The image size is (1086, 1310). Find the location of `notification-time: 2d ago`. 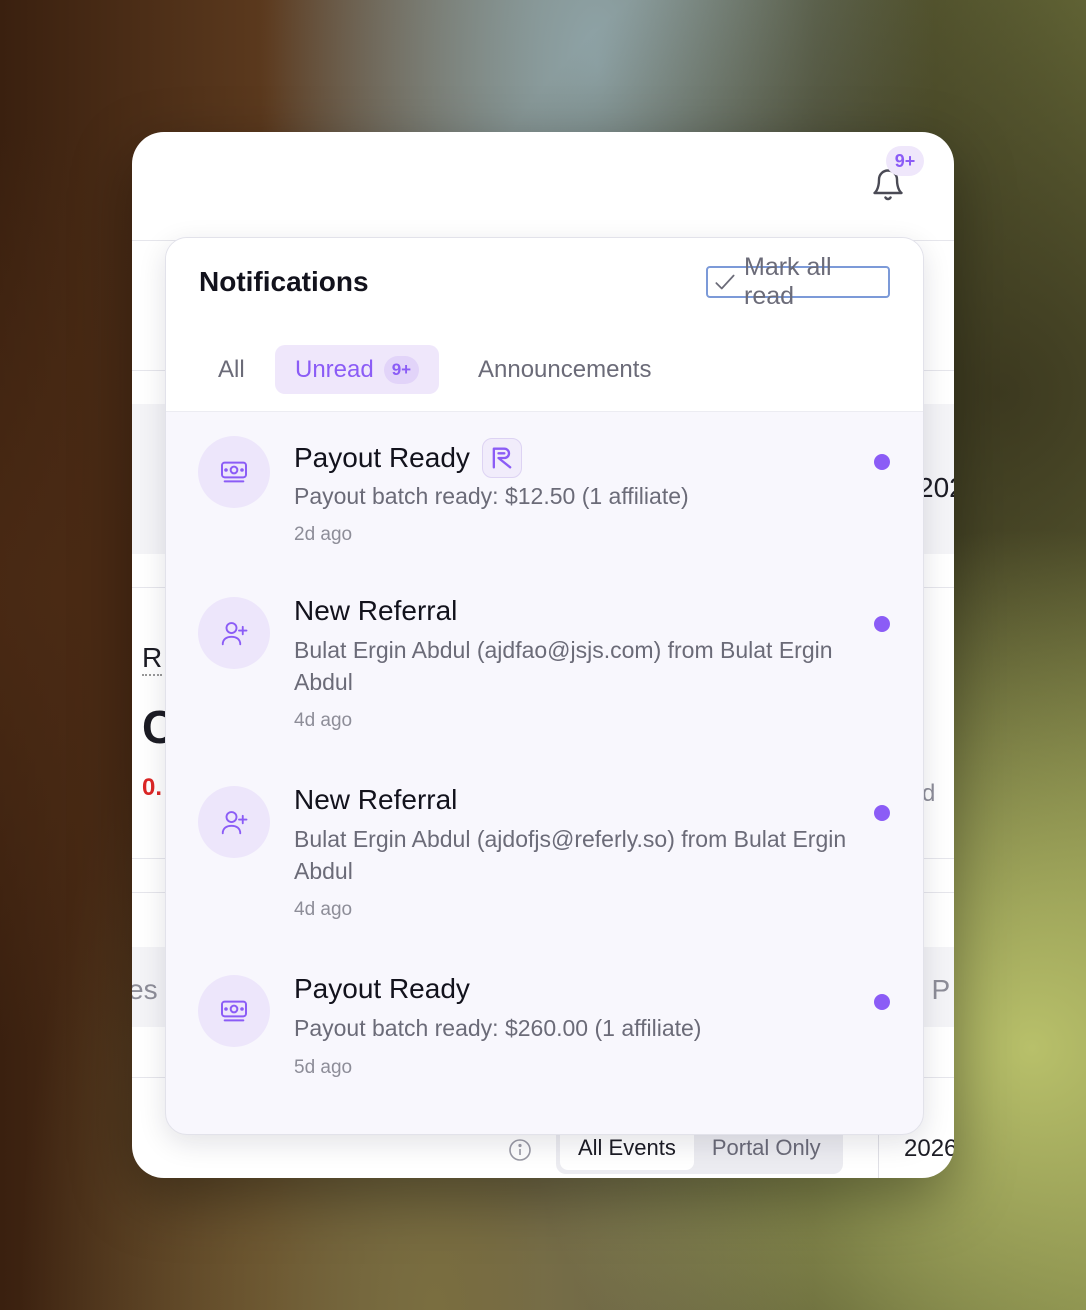

notification-time: 2d ago is located at coordinates (323, 534).